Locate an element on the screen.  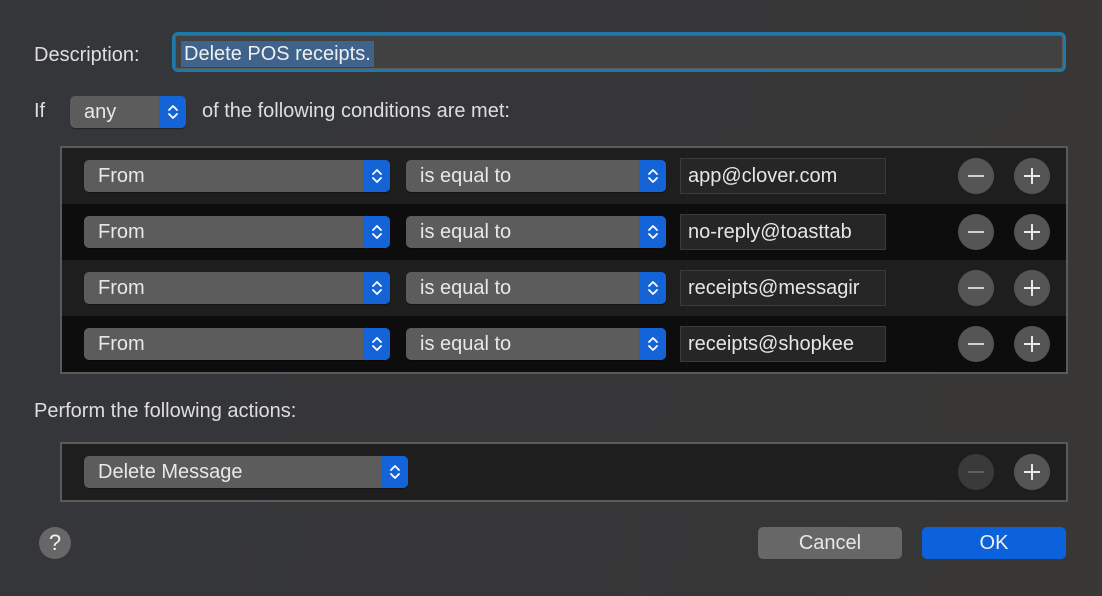
actions-list: Delete Message is located at coordinates (564, 472).